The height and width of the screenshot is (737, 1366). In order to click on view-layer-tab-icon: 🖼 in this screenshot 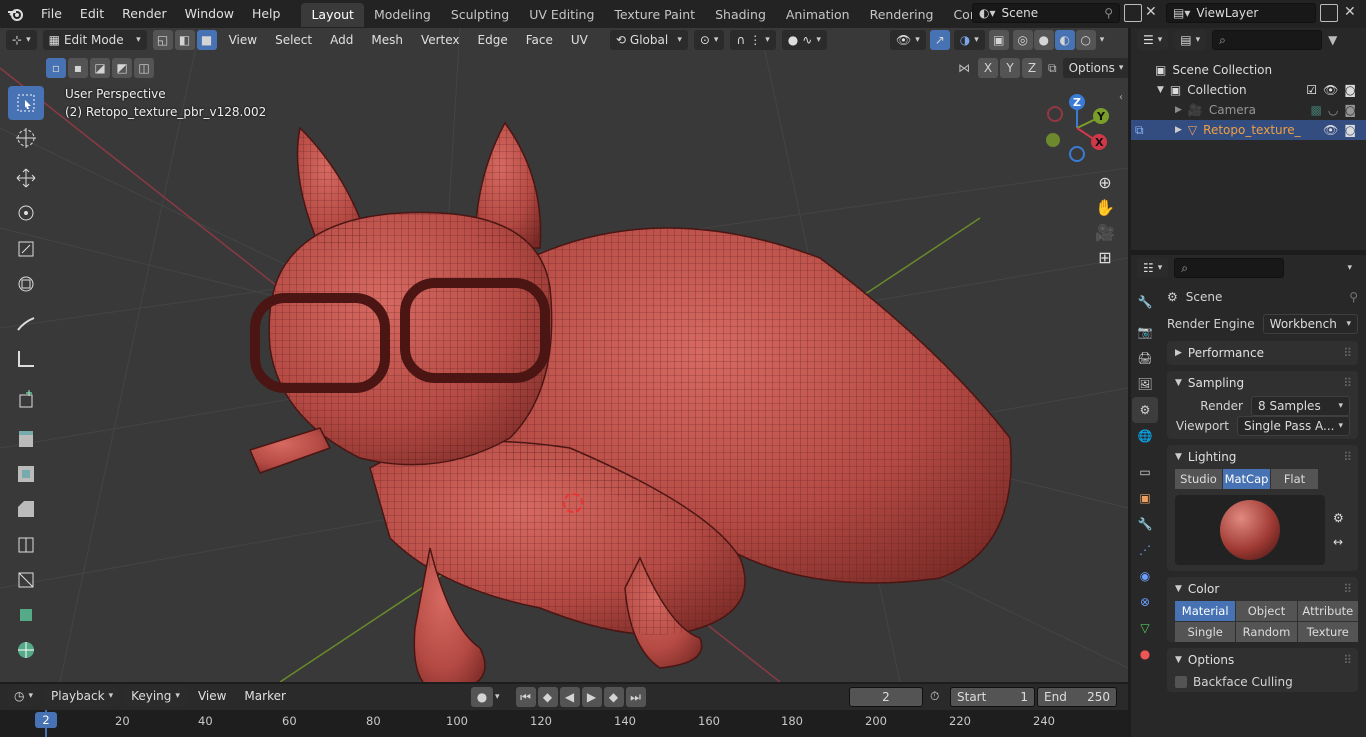, I will do `click(1145, 384)`.